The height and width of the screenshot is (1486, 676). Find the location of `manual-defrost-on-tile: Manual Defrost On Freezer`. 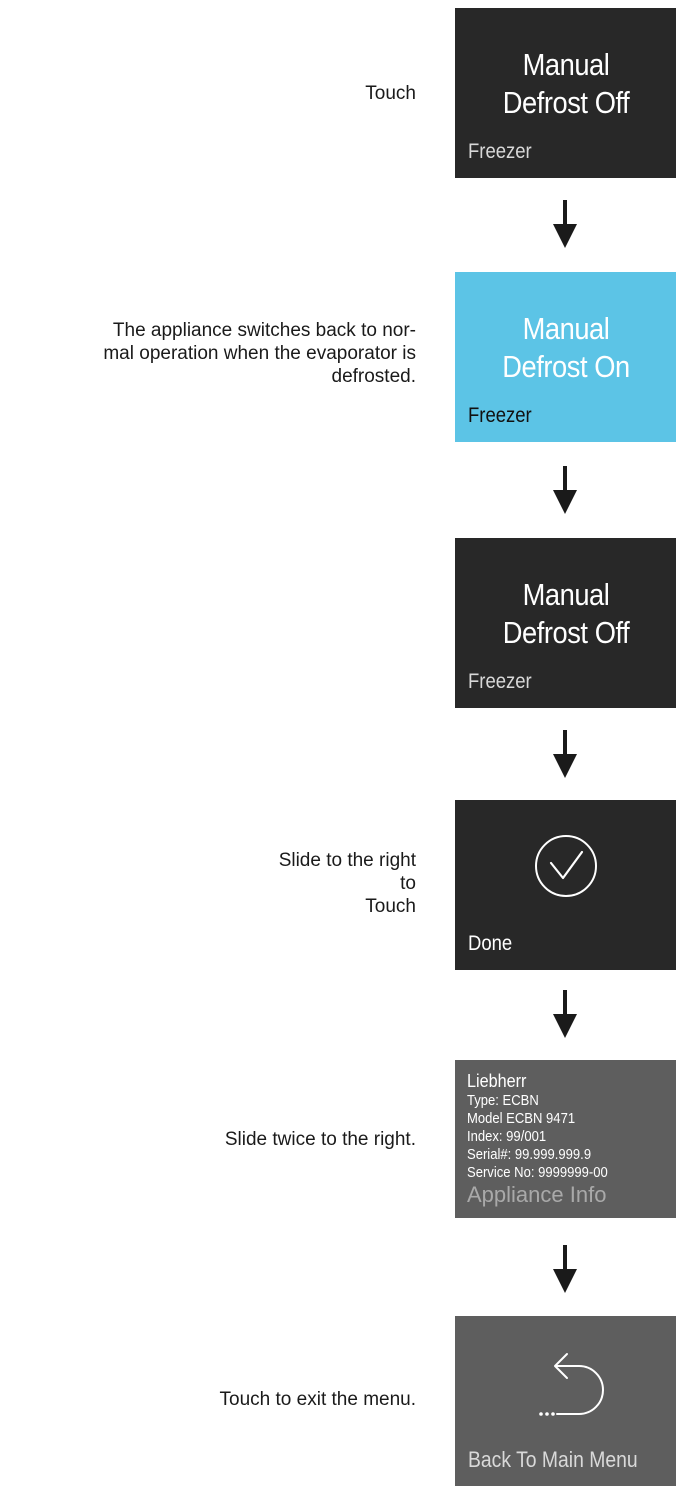

manual-defrost-on-tile: Manual Defrost On Freezer is located at coordinates (565, 357).